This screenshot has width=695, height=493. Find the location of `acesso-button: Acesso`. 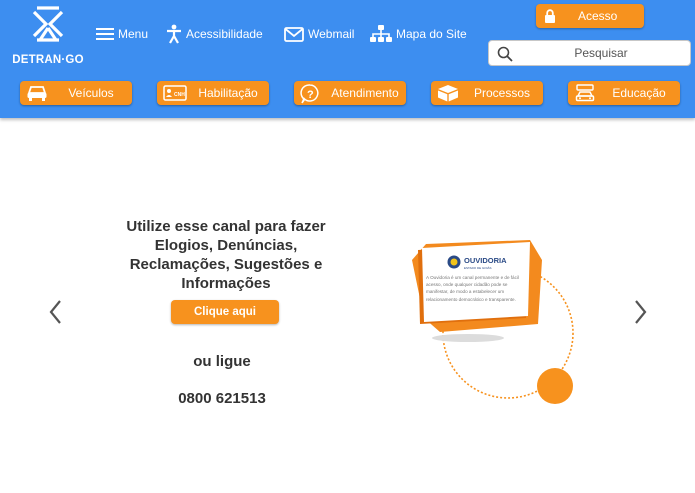

acesso-button: Acesso is located at coordinates (590, 16).